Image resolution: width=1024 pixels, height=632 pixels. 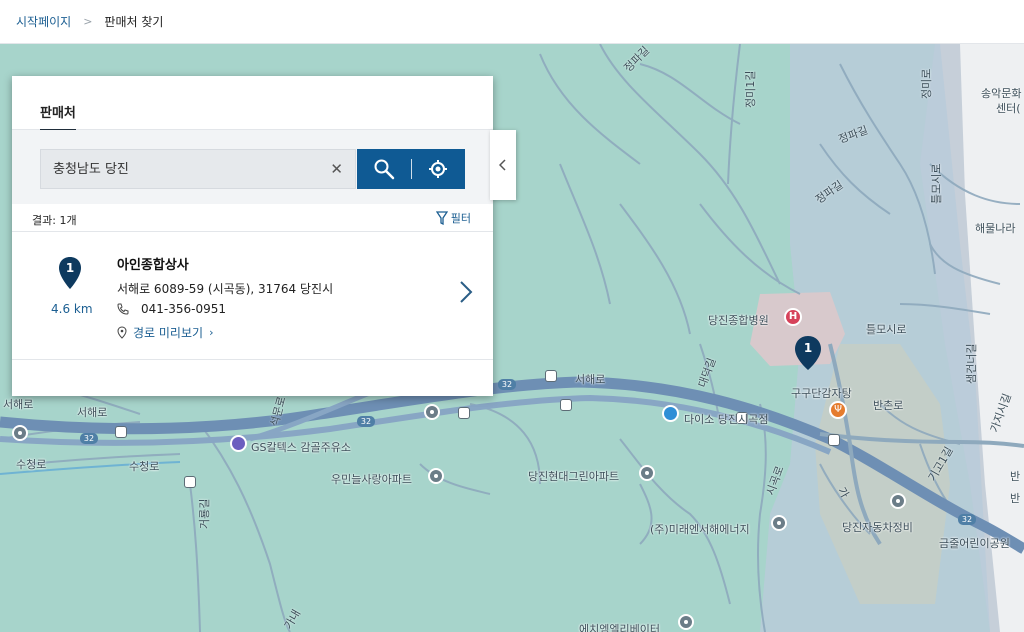 What do you see at coordinates (441, 218) in the screenshot?
I see `filter-icon` at bounding box center [441, 218].